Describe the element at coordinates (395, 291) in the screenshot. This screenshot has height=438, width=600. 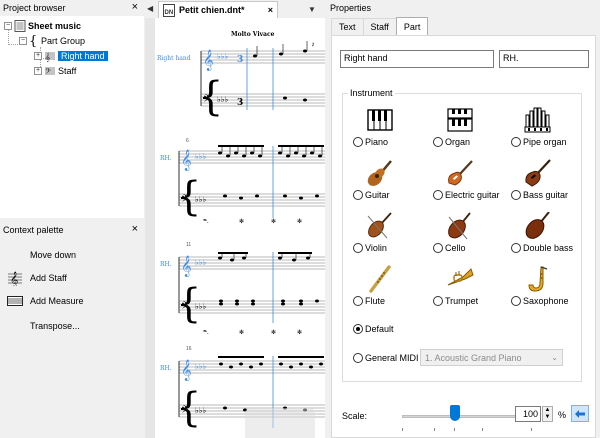
I see `instrument-option-flute: Flute` at that location.